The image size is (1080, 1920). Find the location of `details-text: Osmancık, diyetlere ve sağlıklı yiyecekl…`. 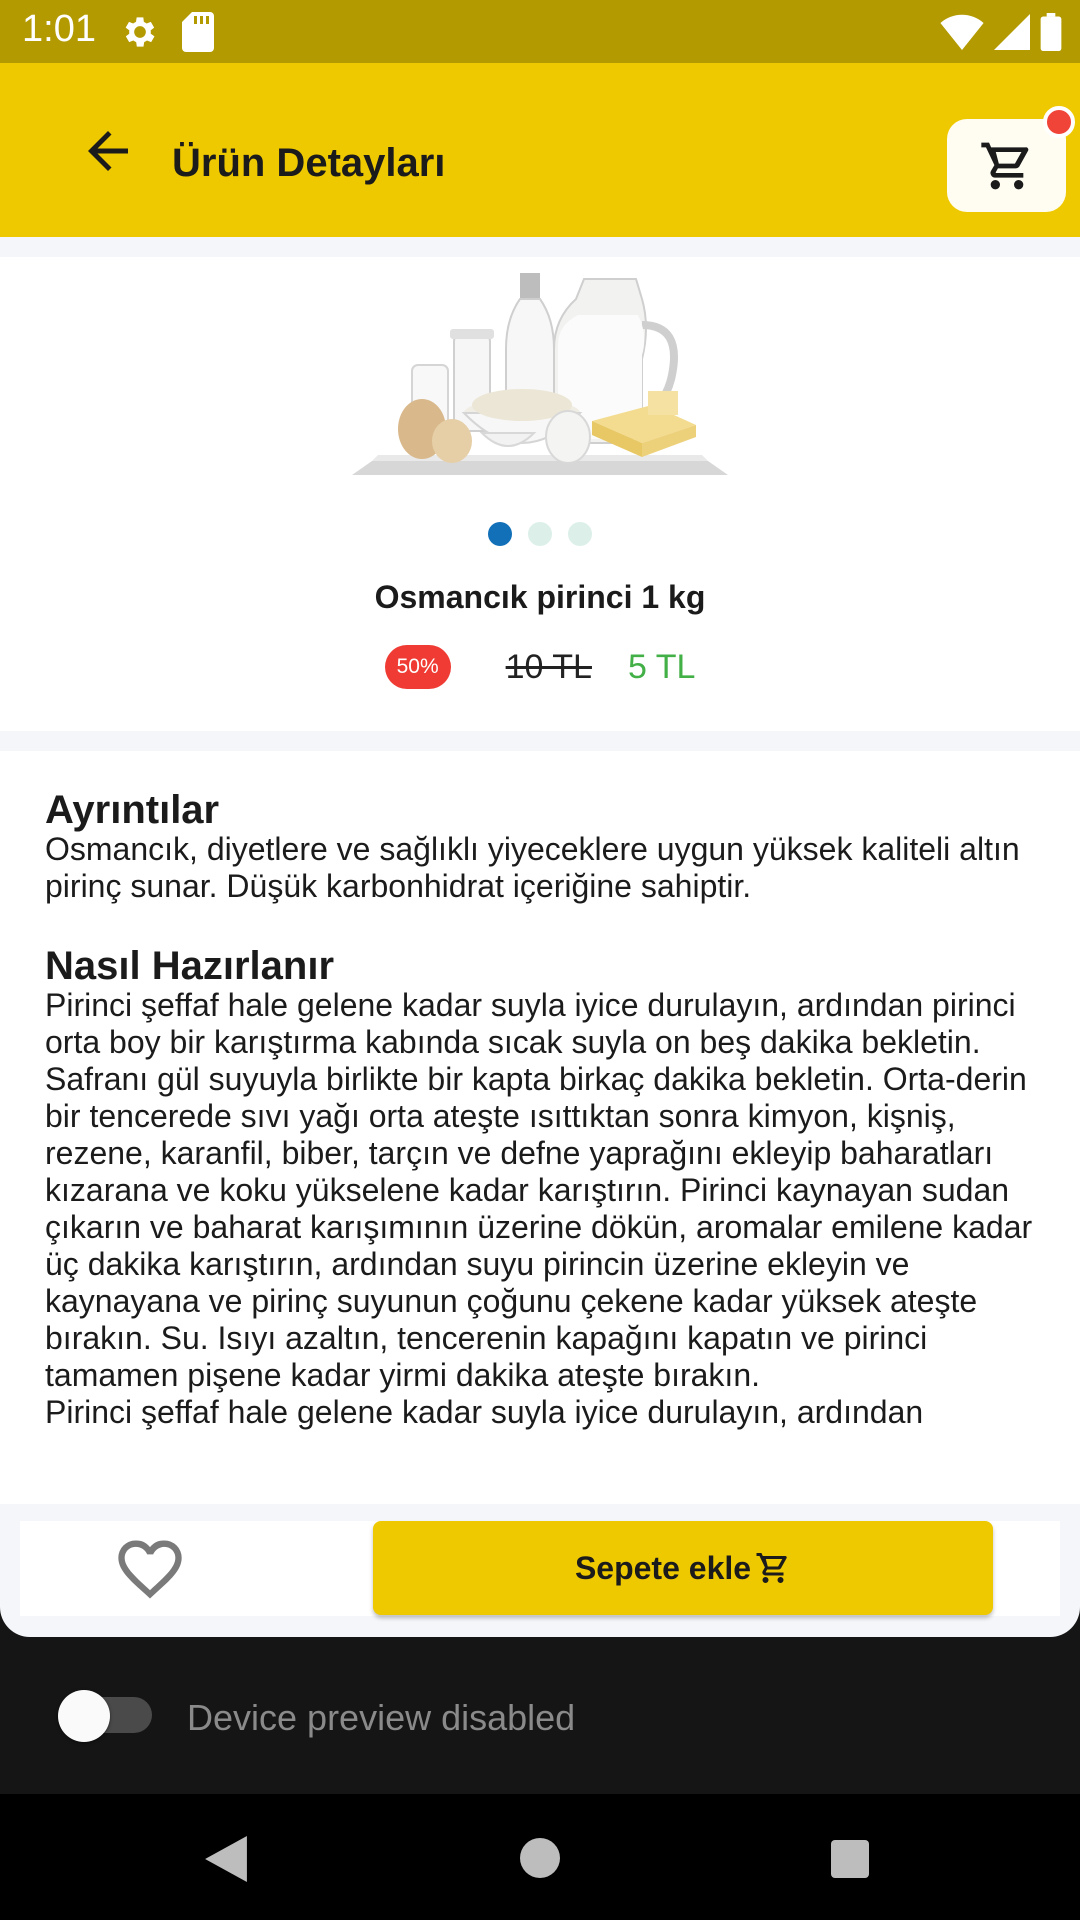

details-text: Osmancık, diyetlere ve sağlıklı yiyecekl… is located at coordinates (532, 867).